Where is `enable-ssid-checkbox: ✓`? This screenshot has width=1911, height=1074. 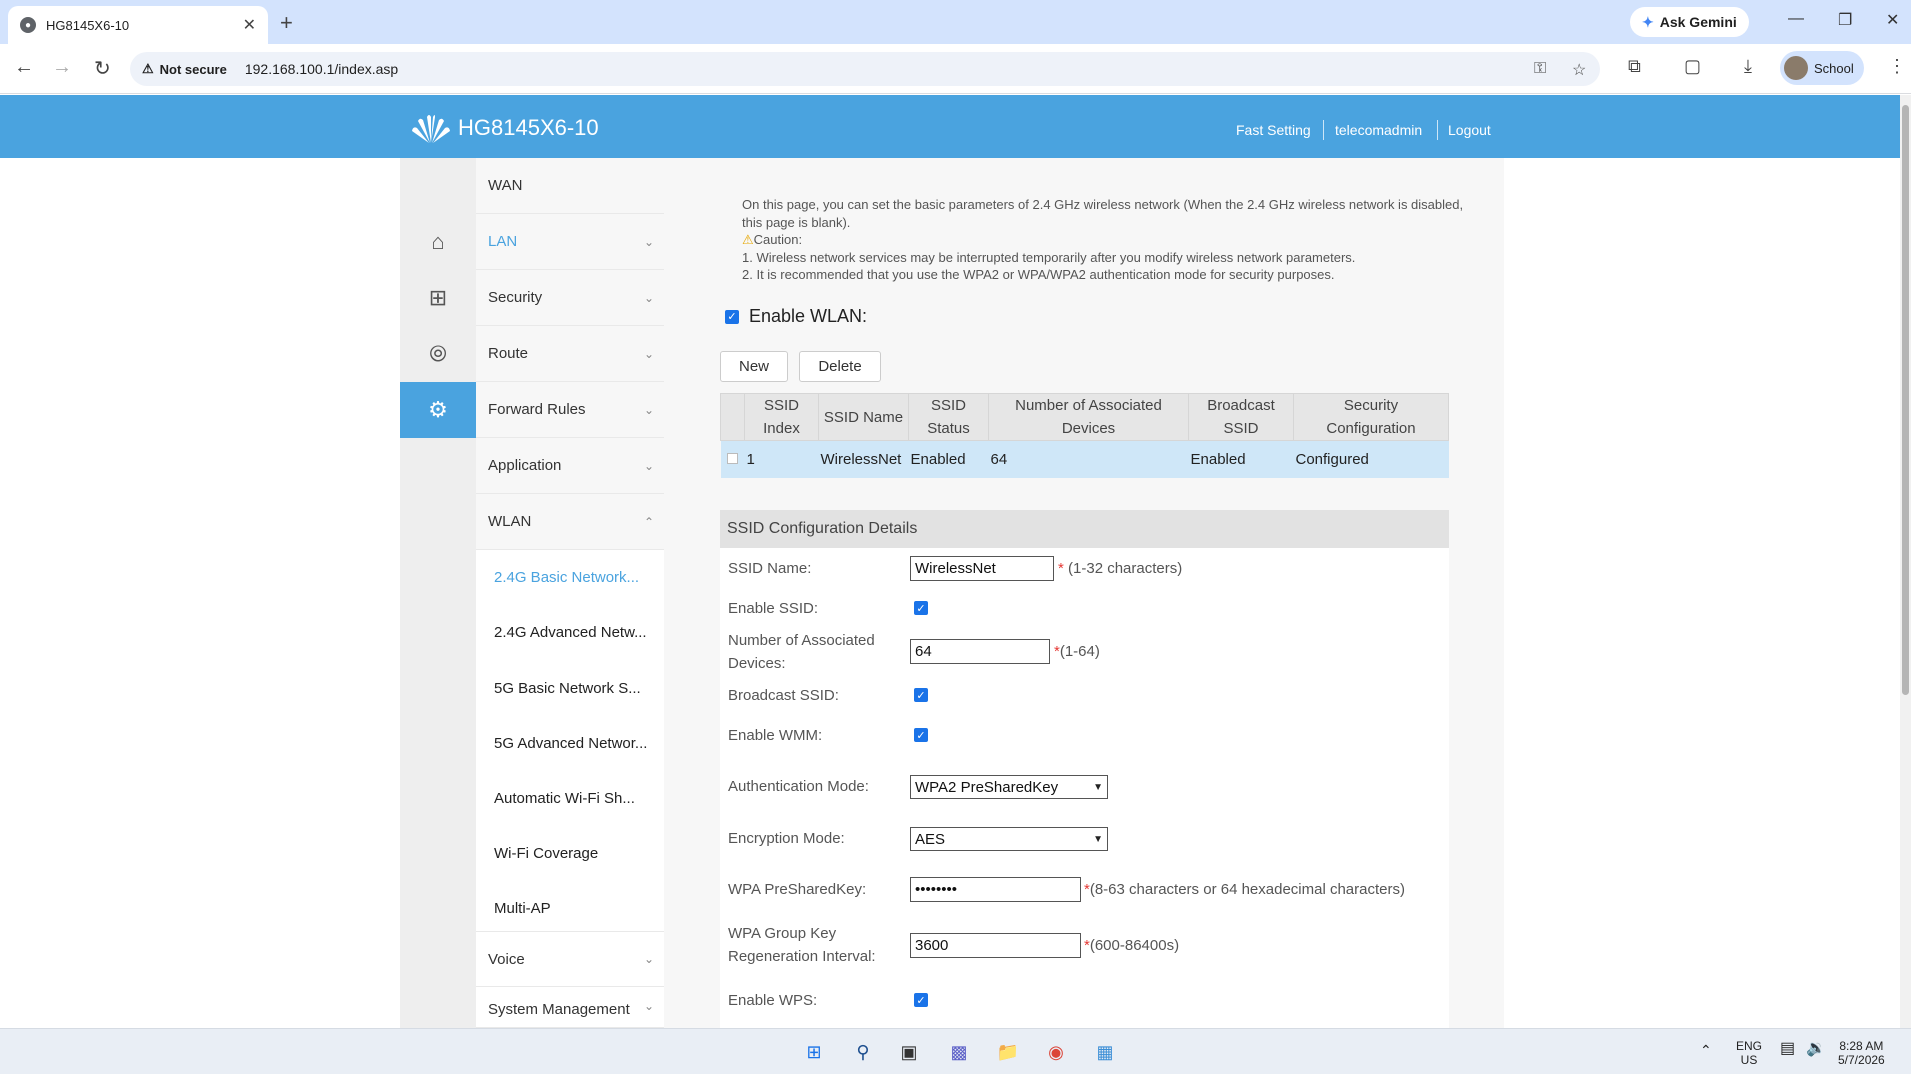 enable-ssid-checkbox: ✓ is located at coordinates (921, 608).